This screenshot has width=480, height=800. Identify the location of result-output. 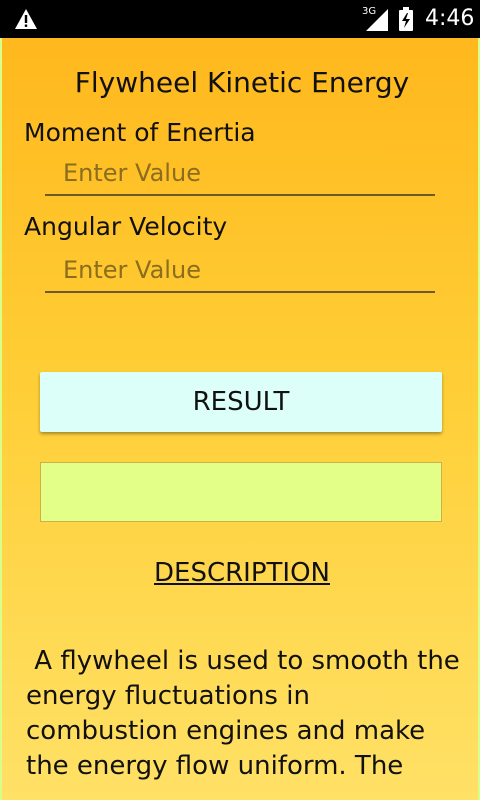
(241, 492).